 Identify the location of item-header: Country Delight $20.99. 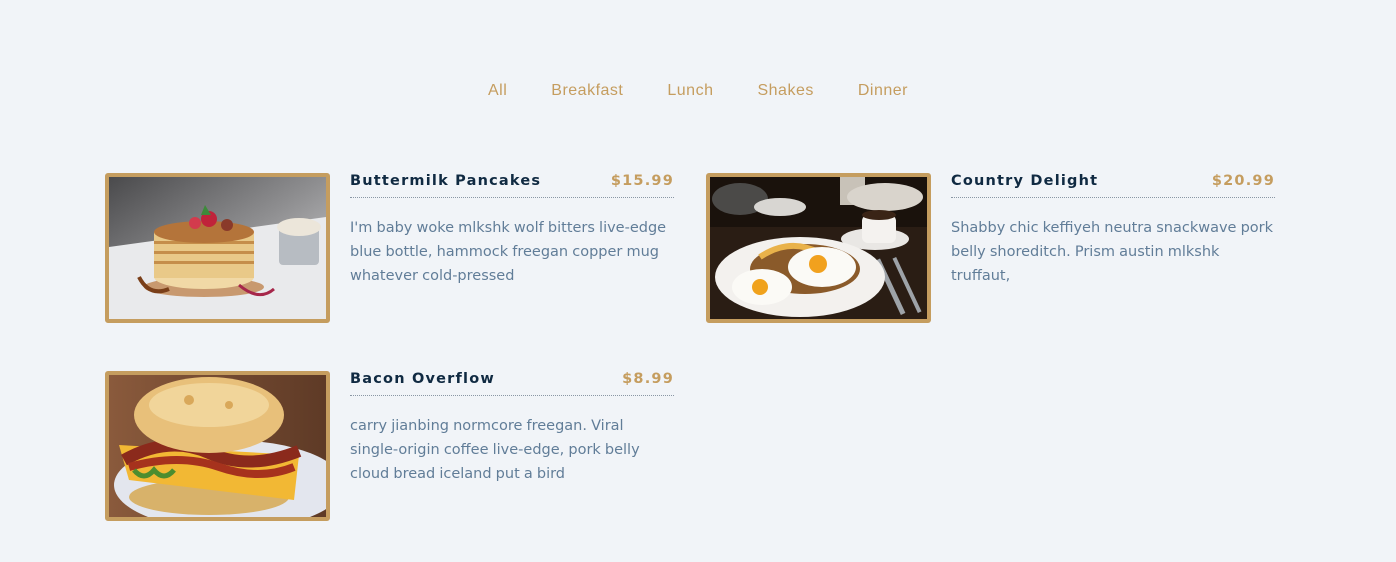
(1113, 185).